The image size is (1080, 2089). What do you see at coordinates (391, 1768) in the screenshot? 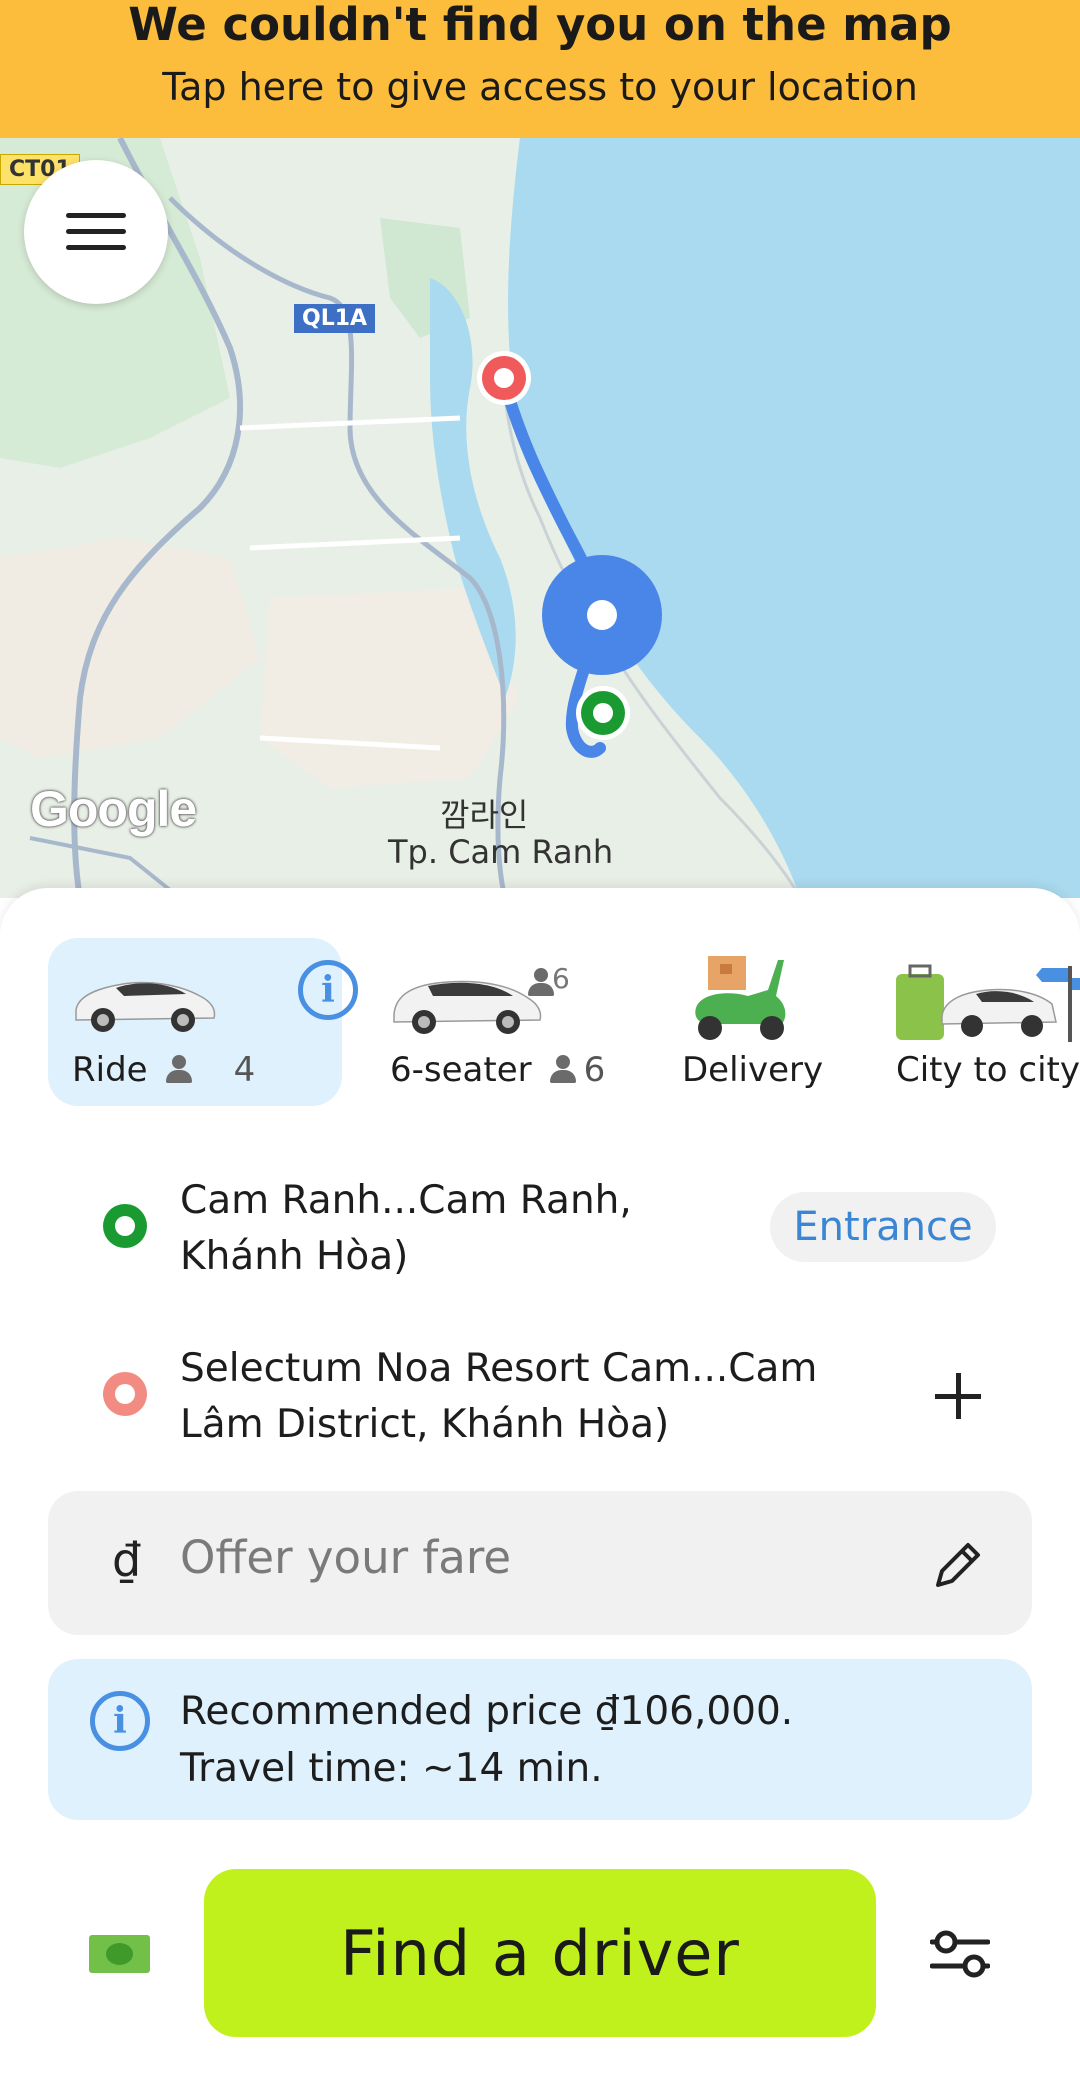
I see `travel-time: Travel time: ~14 min.` at bounding box center [391, 1768].